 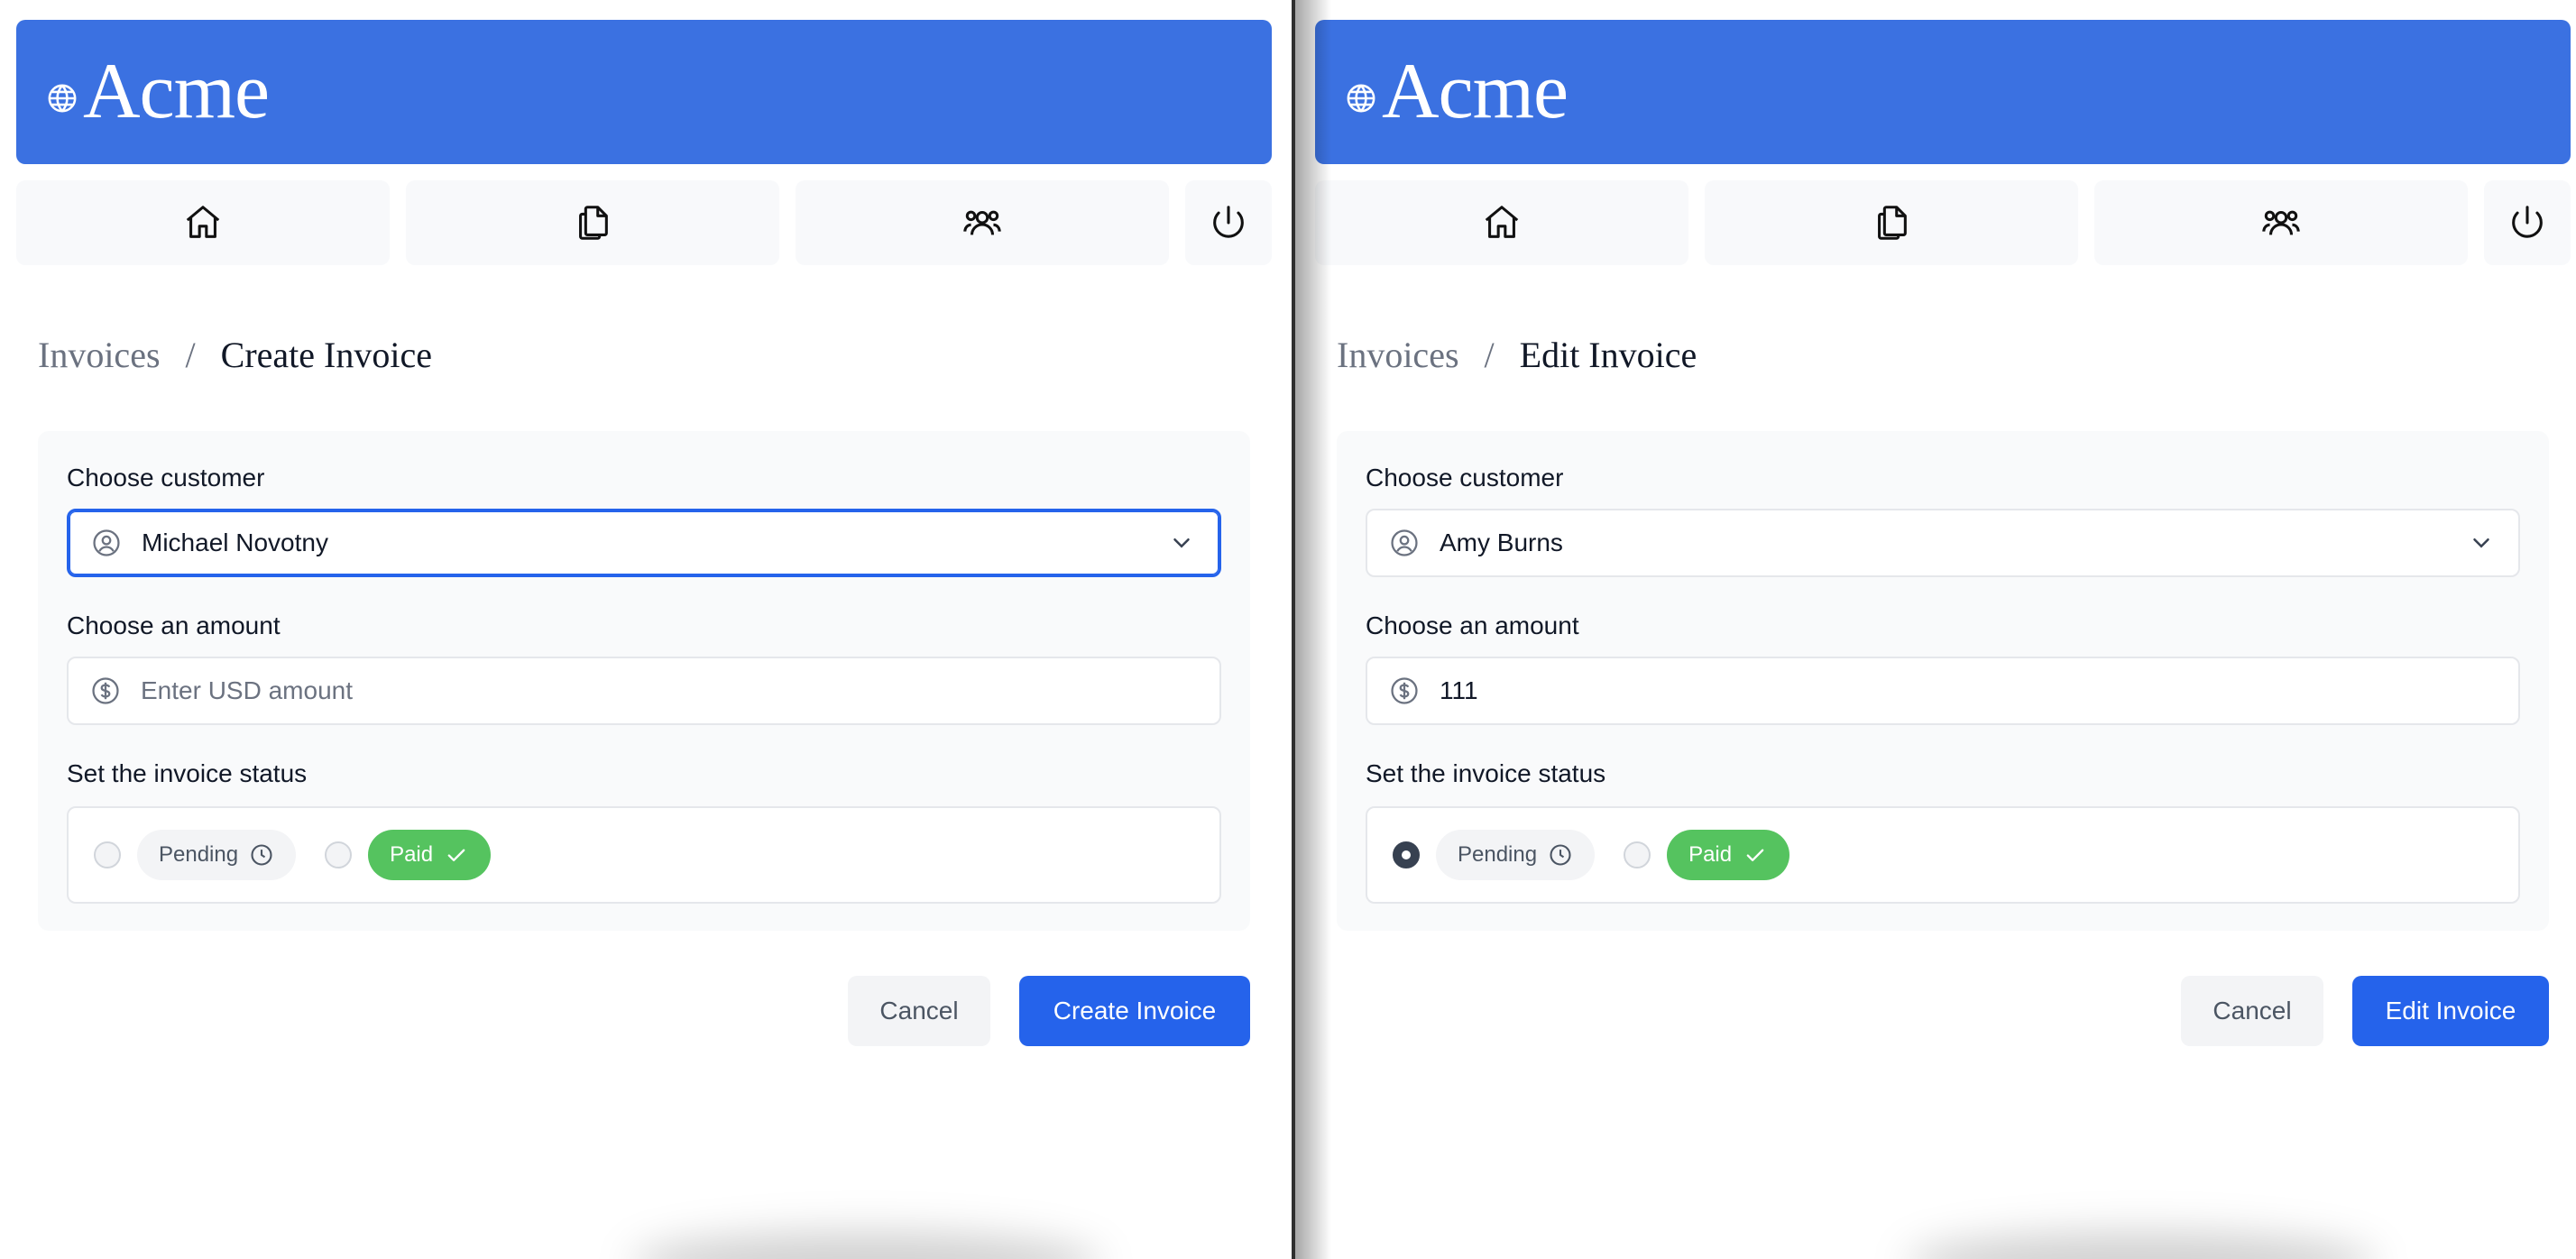 What do you see at coordinates (1501, 542) in the screenshot?
I see `customer-select-value: Amy Burns` at bounding box center [1501, 542].